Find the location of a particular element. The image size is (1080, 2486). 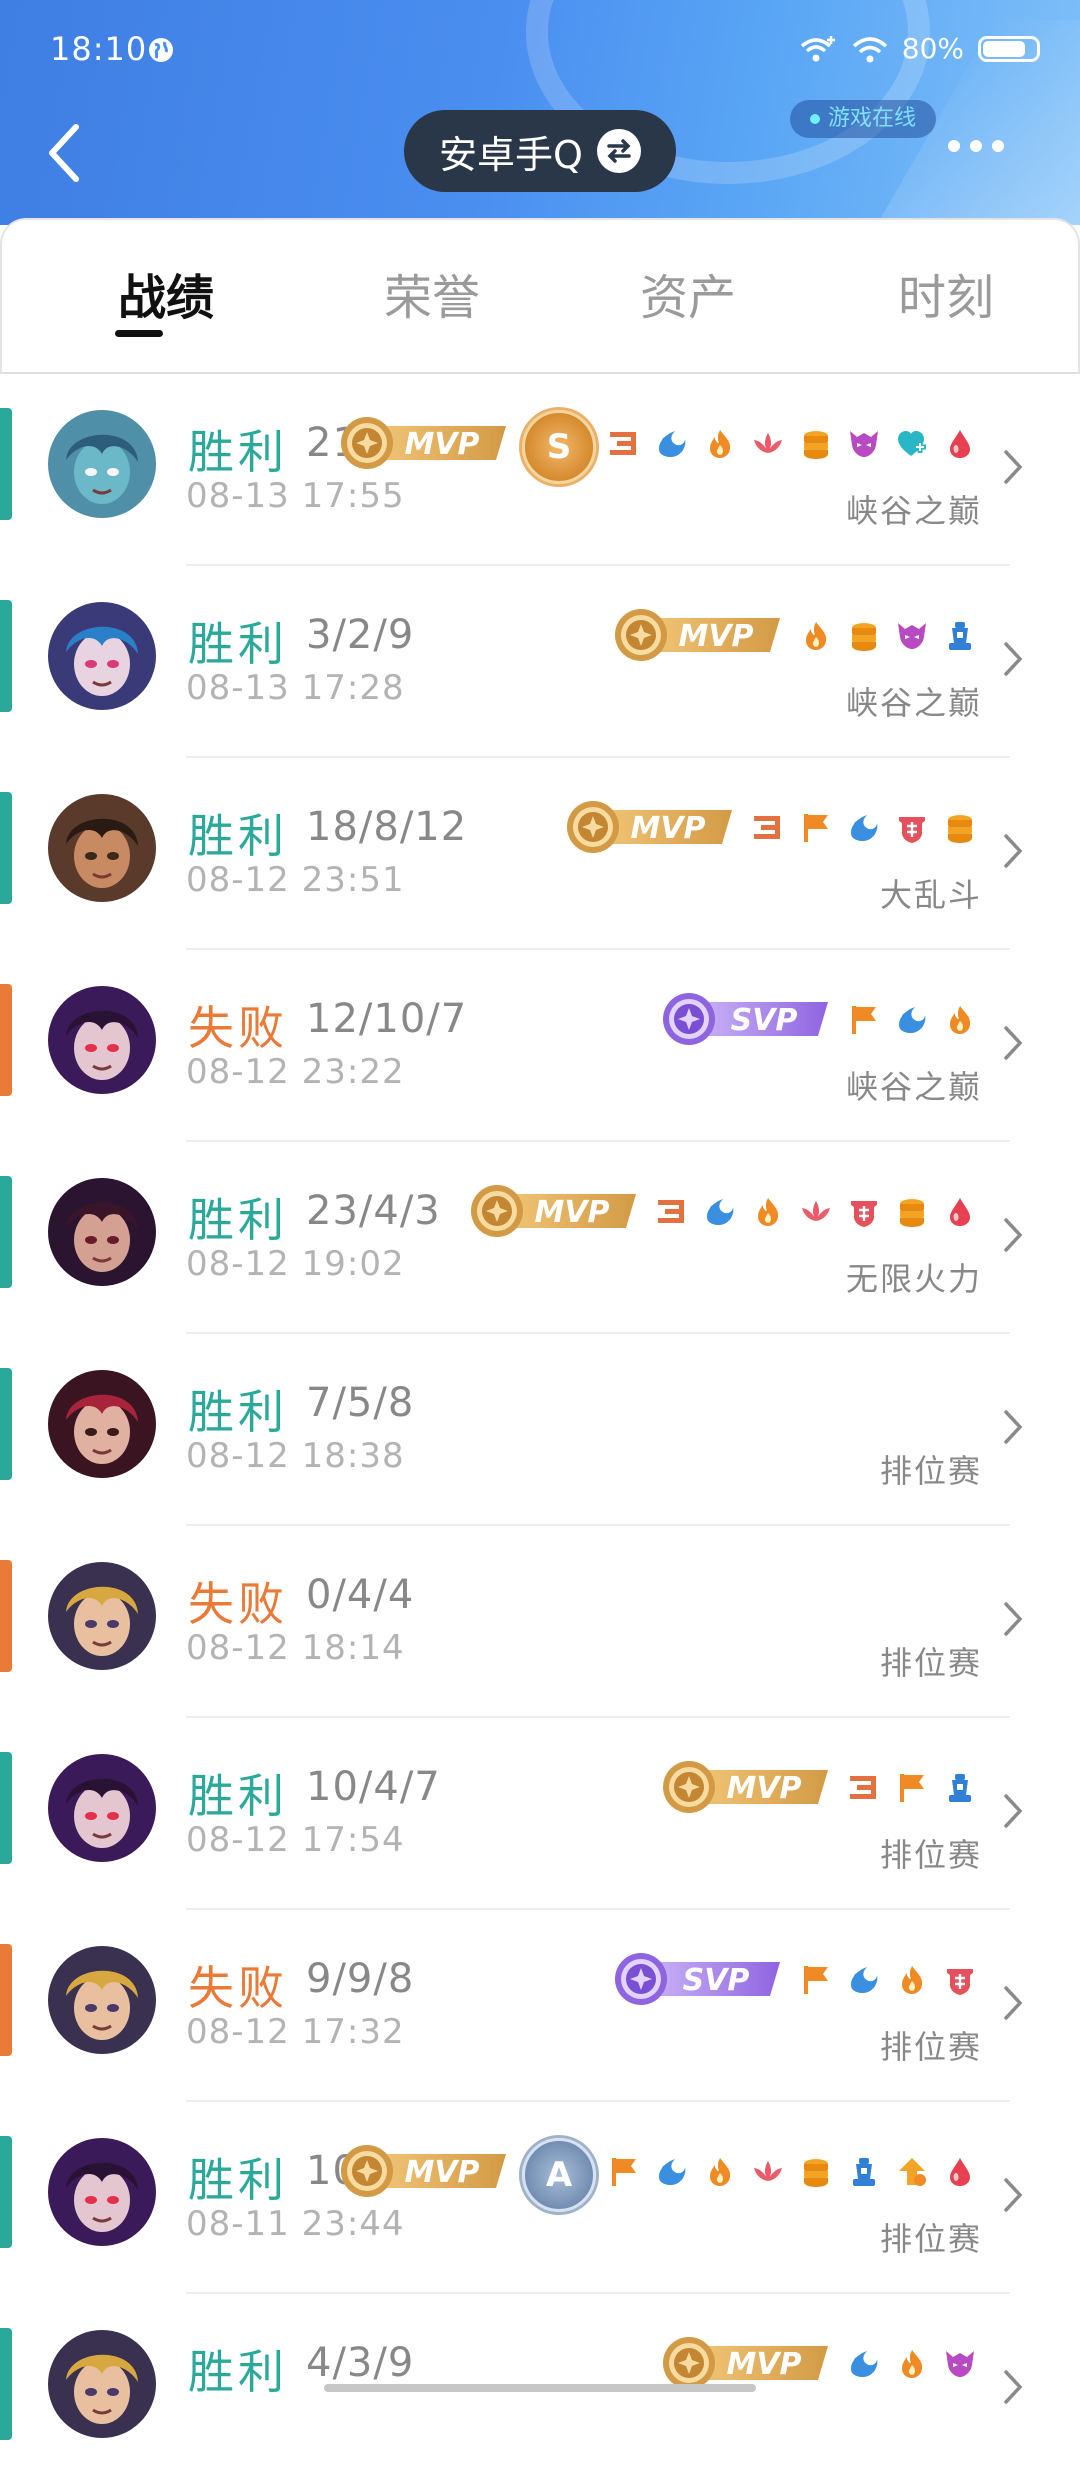

battery-percent: 80% is located at coordinates (932, 48).